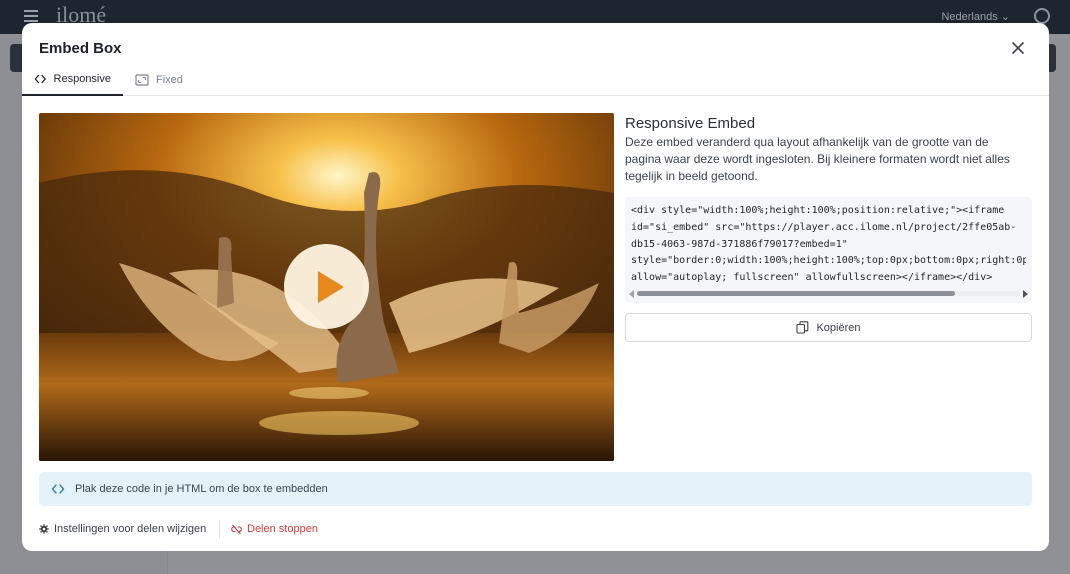 This screenshot has width=1070, height=574. What do you see at coordinates (236, 529) in the screenshot?
I see `unlink-icon` at bounding box center [236, 529].